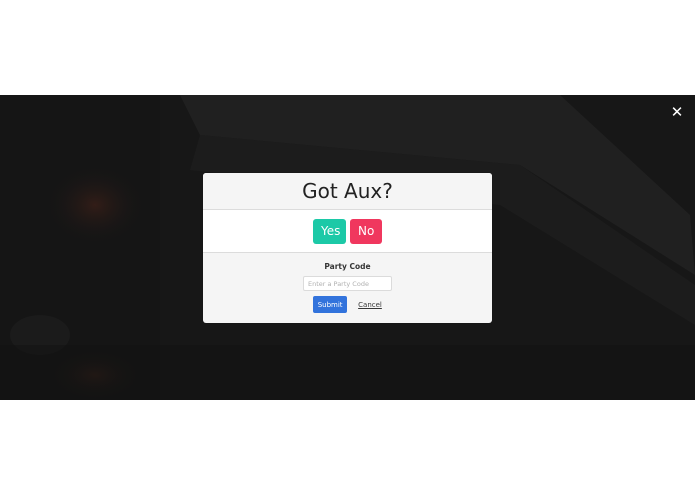 This screenshot has width=695, height=494. Describe the element at coordinates (329, 231) in the screenshot. I see `yes-button: Yes` at that location.